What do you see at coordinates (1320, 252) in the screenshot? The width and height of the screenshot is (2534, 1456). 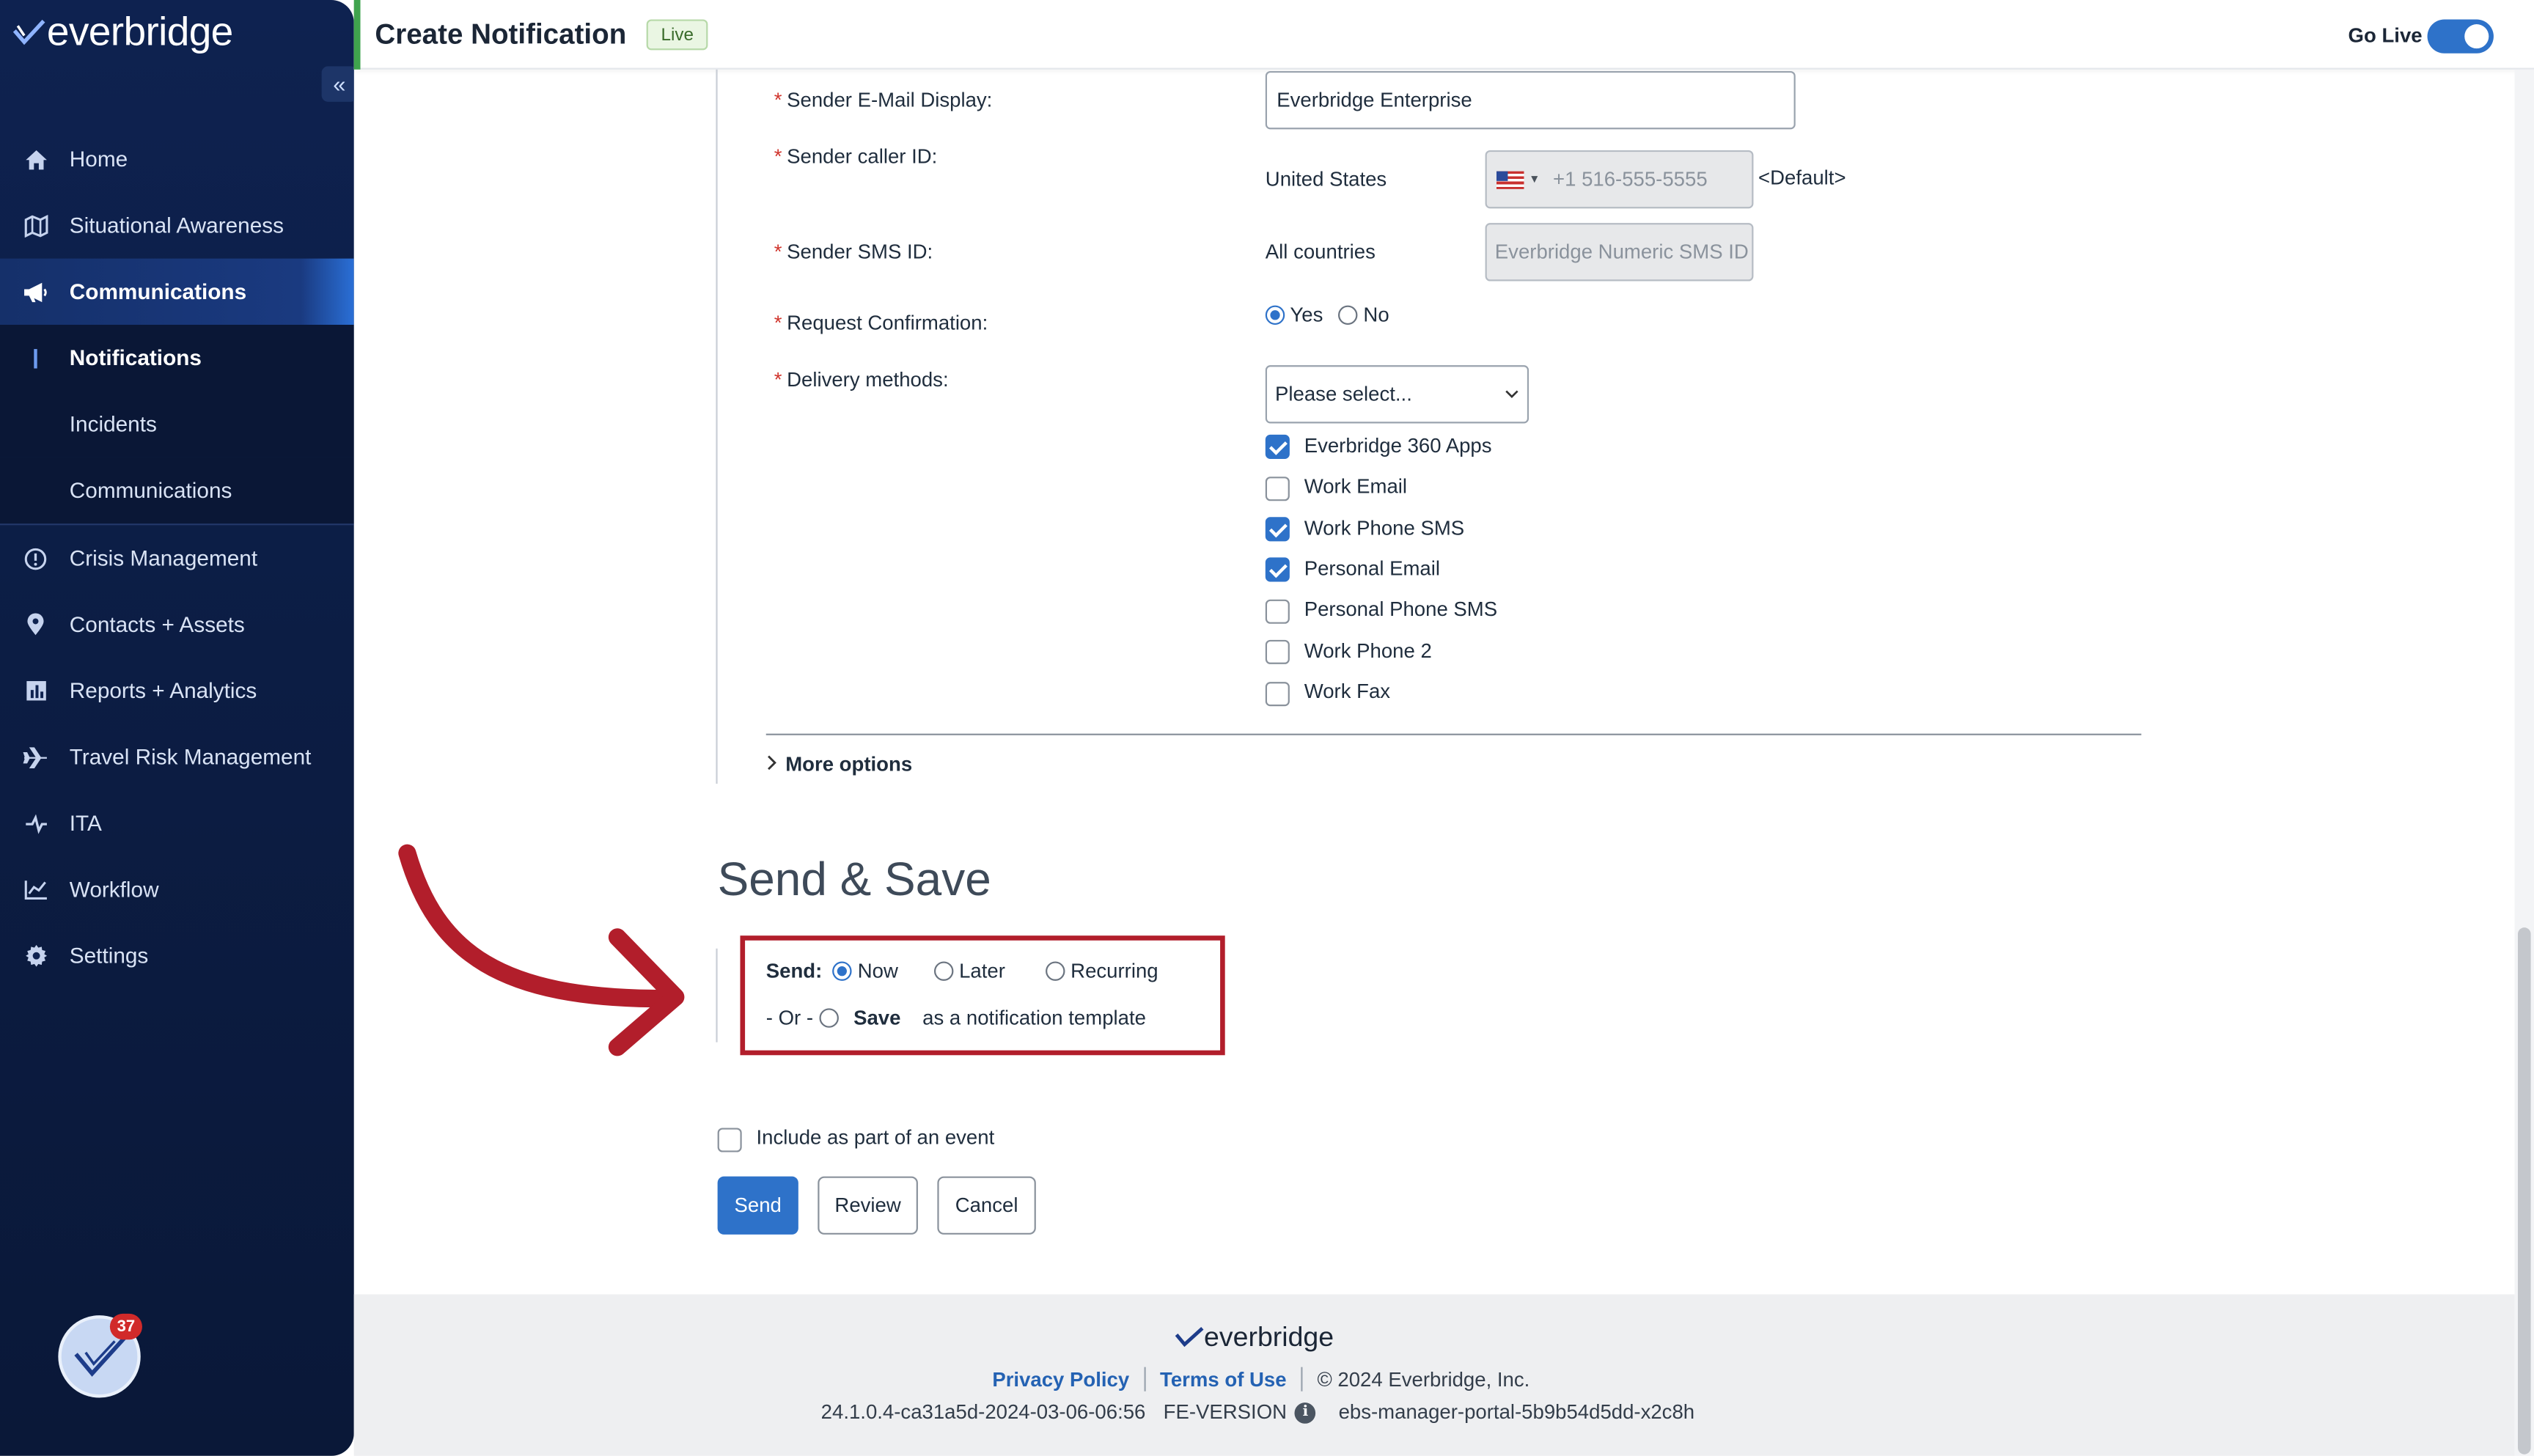 I see `sms-country: All countries` at bounding box center [1320, 252].